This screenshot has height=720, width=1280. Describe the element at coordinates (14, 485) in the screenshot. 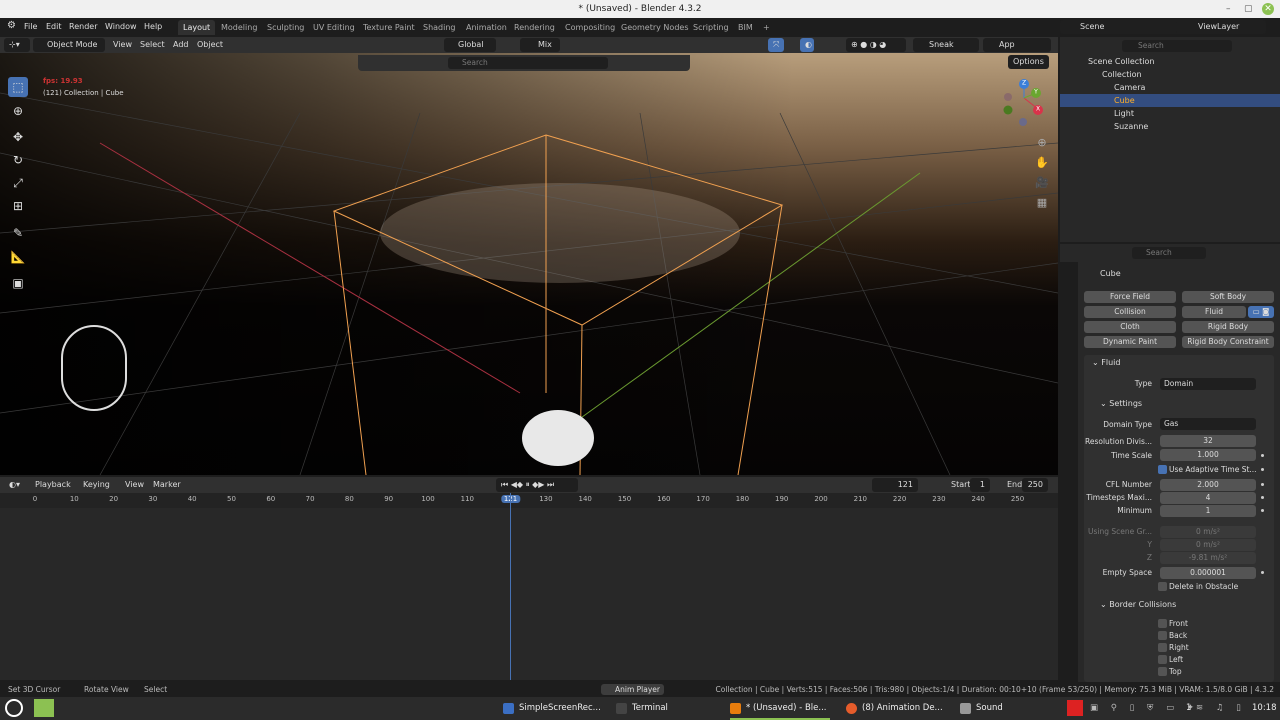

I see `timeline-editor-type: ◐▾` at that location.